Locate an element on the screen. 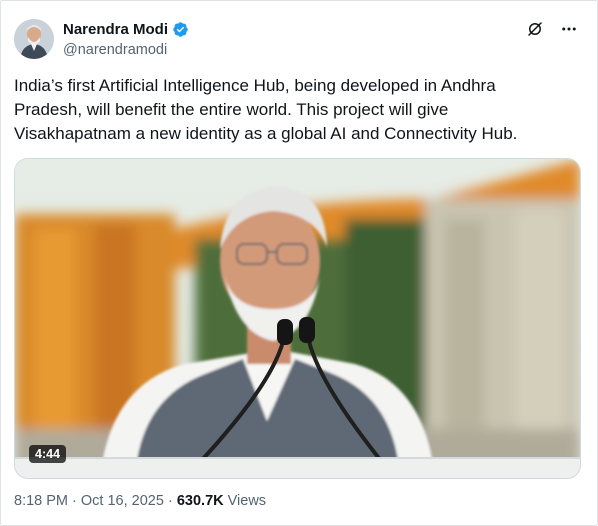 This screenshot has height=526, width=598. more-icon is located at coordinates (569, 29).